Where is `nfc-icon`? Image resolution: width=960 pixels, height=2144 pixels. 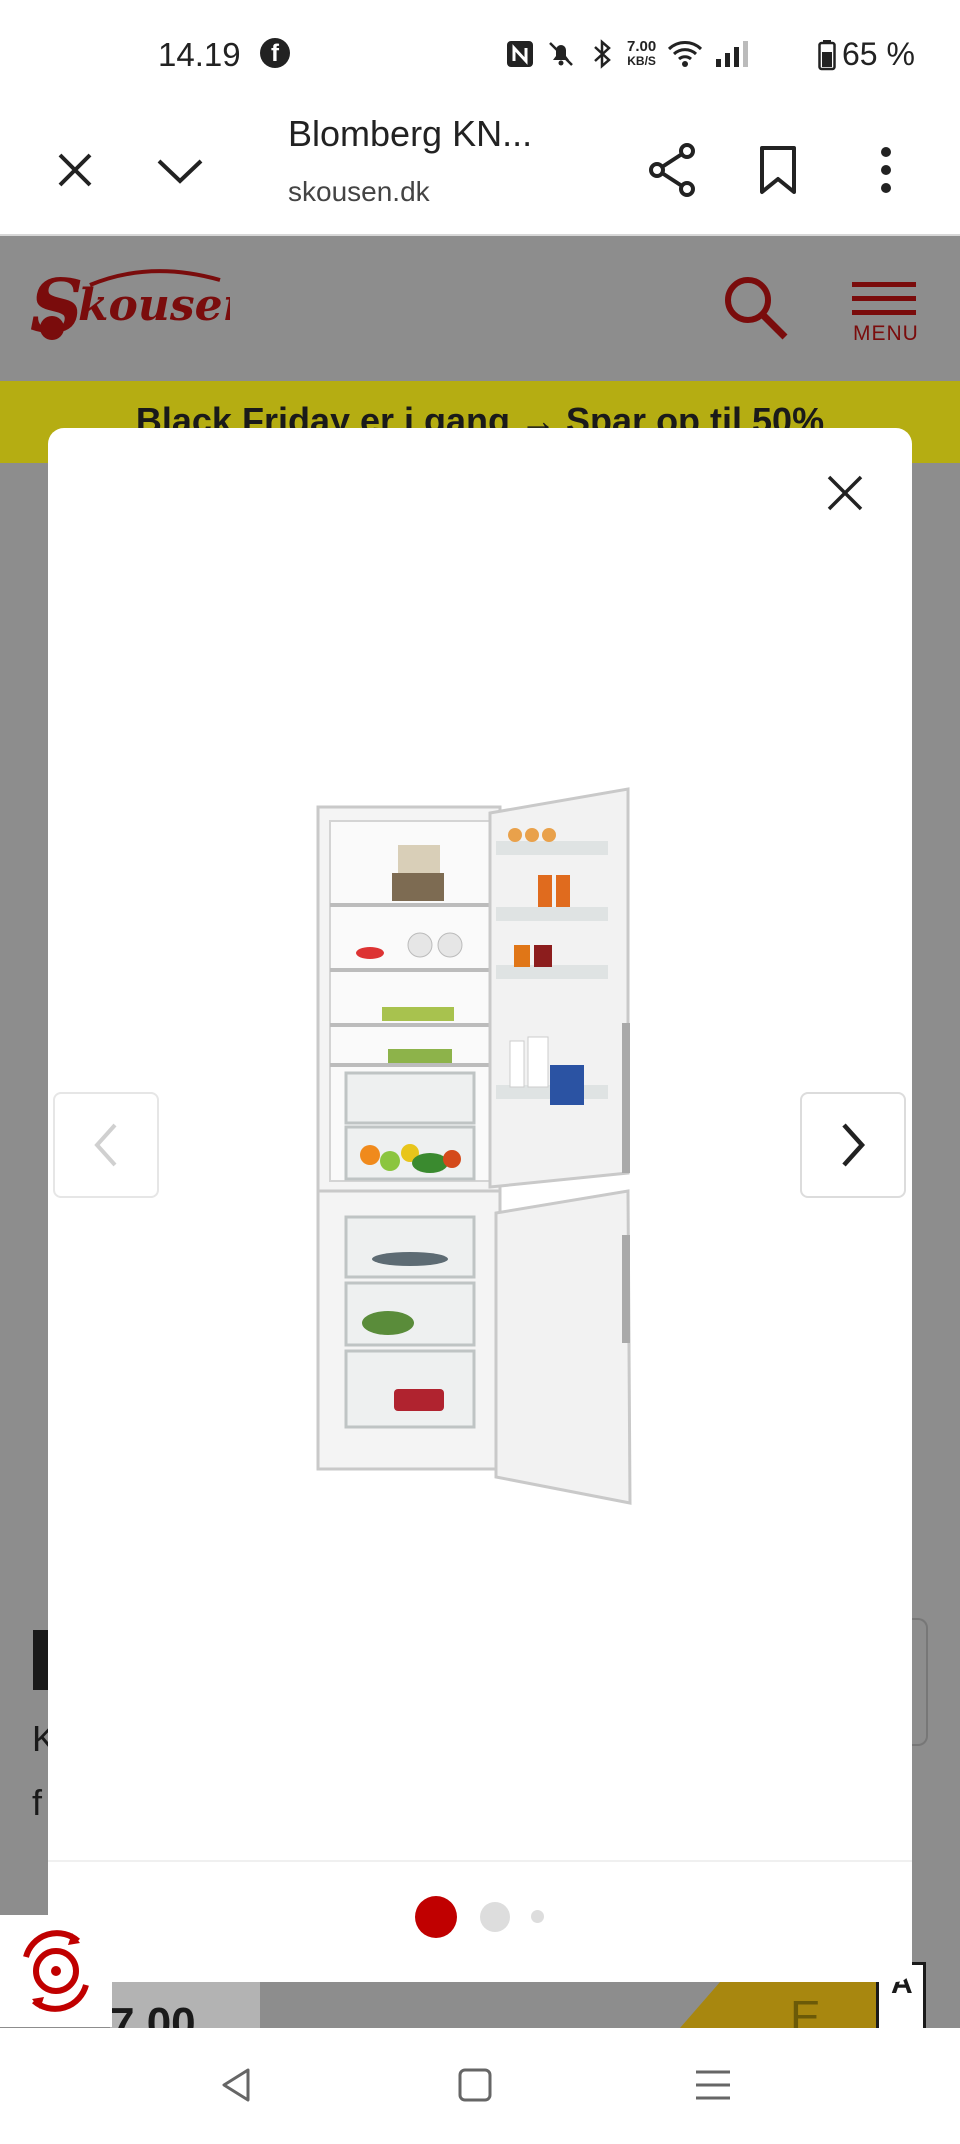 nfc-icon is located at coordinates (520, 54).